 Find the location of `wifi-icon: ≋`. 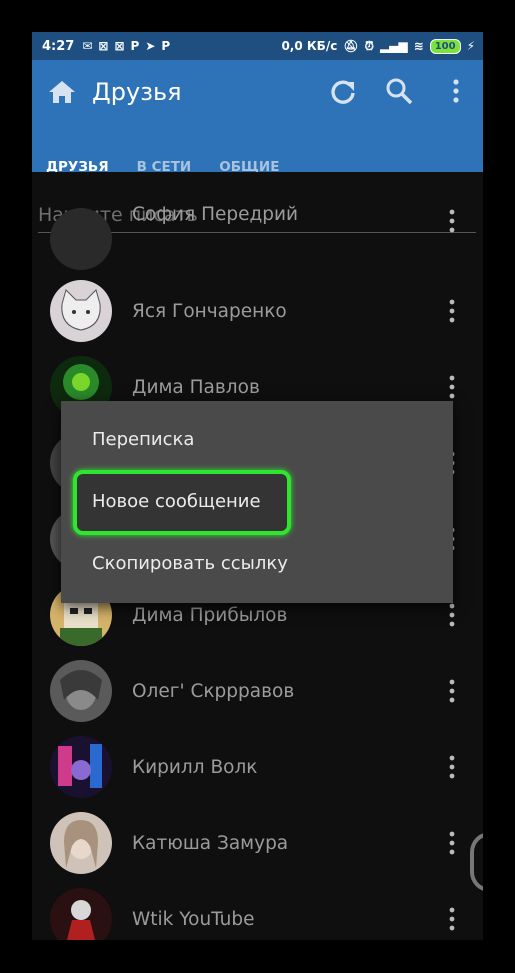

wifi-icon: ≋ is located at coordinates (418, 46).